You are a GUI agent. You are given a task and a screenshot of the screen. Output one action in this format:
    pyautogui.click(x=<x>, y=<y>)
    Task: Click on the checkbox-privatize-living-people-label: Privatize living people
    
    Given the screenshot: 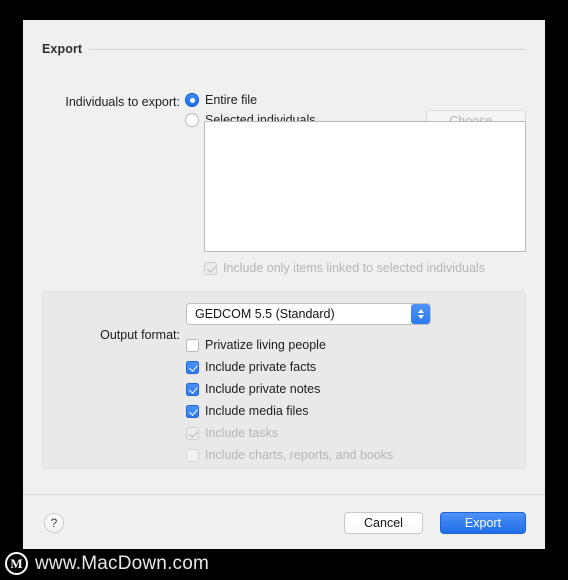 What is the action you would take?
    pyautogui.click(x=265, y=345)
    